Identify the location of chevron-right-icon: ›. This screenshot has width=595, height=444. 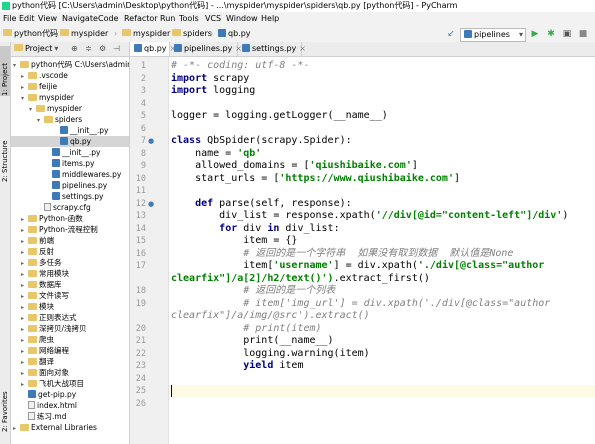
(54, 33).